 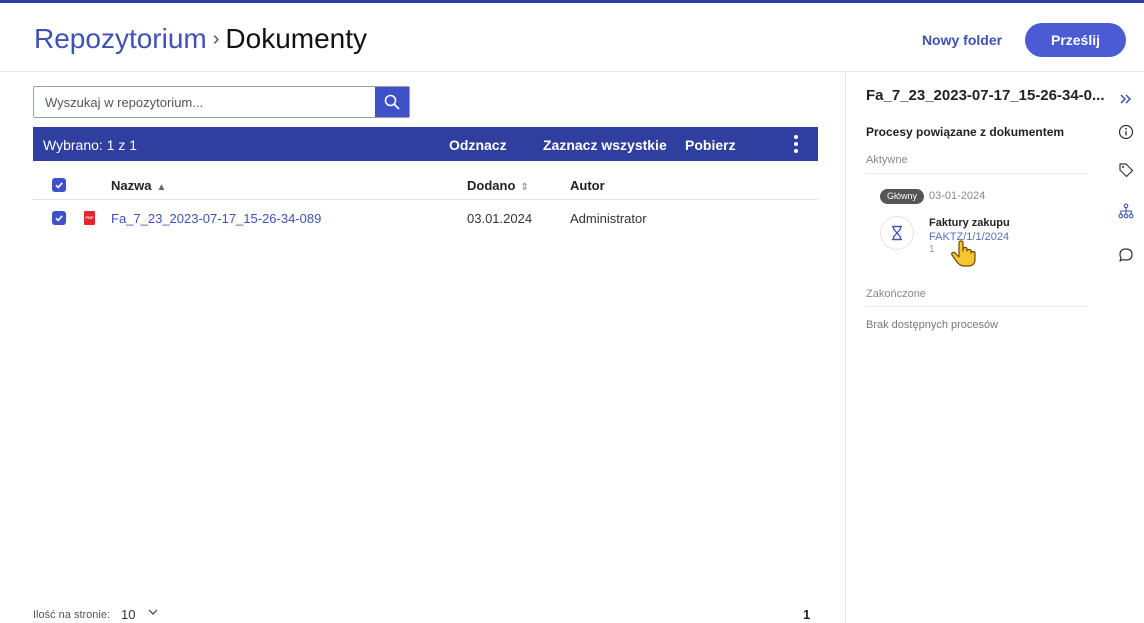 I want to click on processes-title: Procesy powiązane z dokumentem, so click(x=965, y=132).